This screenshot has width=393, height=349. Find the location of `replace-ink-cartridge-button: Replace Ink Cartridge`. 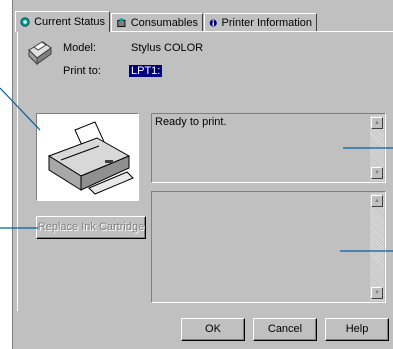

replace-ink-cartridge-button: Replace Ink Cartridge is located at coordinates (91, 227).